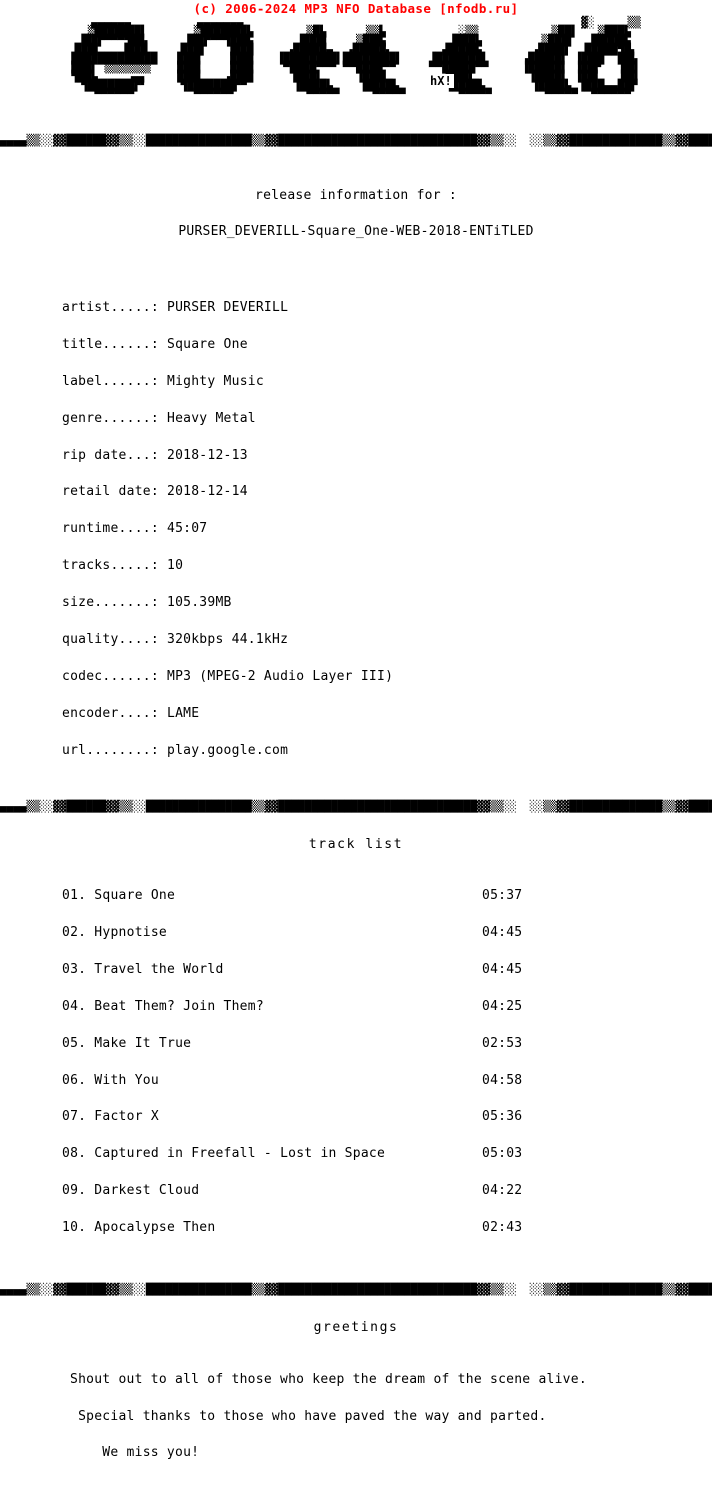 This screenshot has width=712, height=1485. What do you see at coordinates (110, 676) in the screenshot?
I see `metadata-label-codec: codec......:` at bounding box center [110, 676].